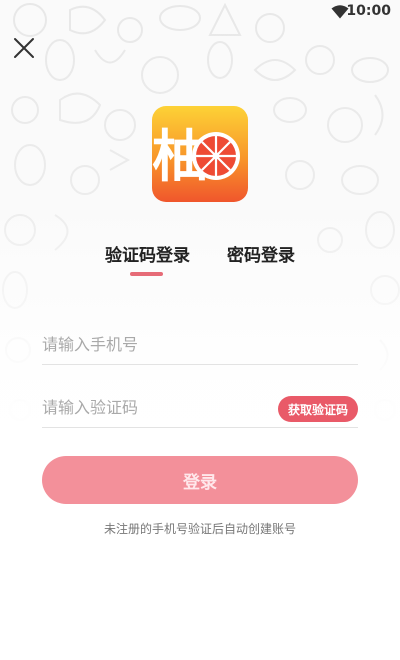 The image size is (400, 660). I want to click on close-icon, so click(24, 48).